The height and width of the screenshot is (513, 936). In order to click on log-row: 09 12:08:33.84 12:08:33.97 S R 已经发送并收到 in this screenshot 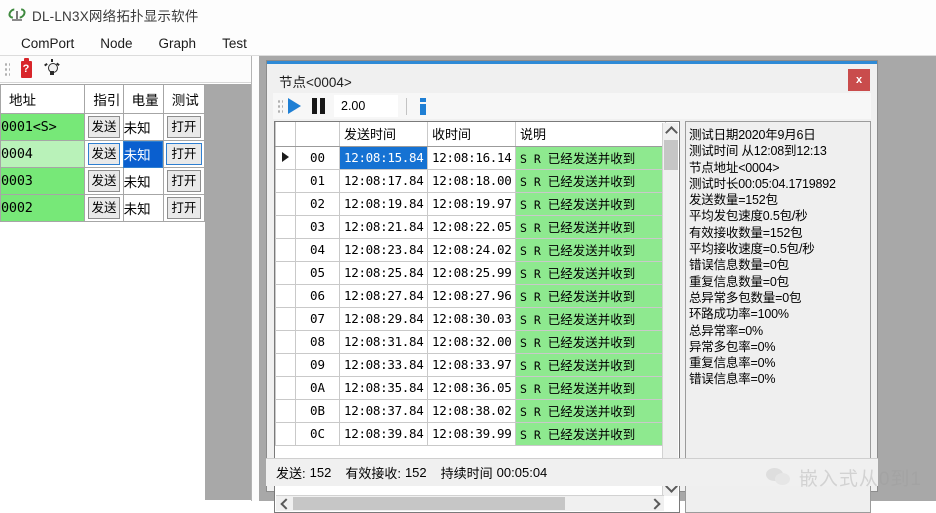, I will do `click(470, 364)`.